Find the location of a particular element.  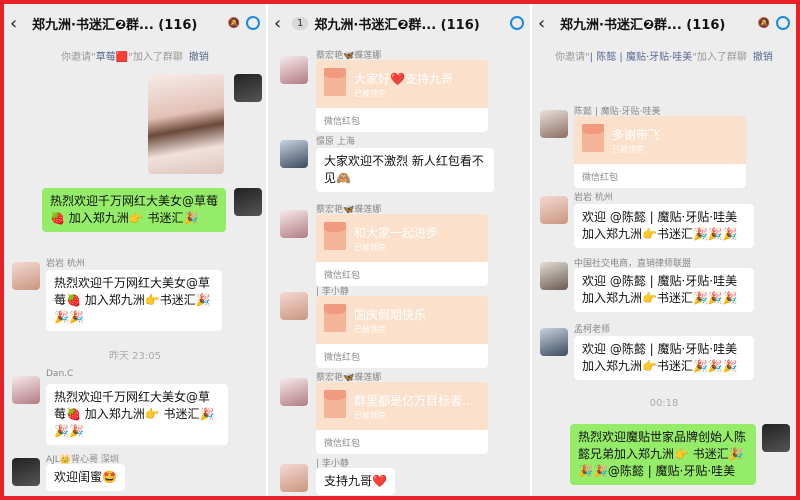

time-divider: 00:18 is located at coordinates (664, 403).